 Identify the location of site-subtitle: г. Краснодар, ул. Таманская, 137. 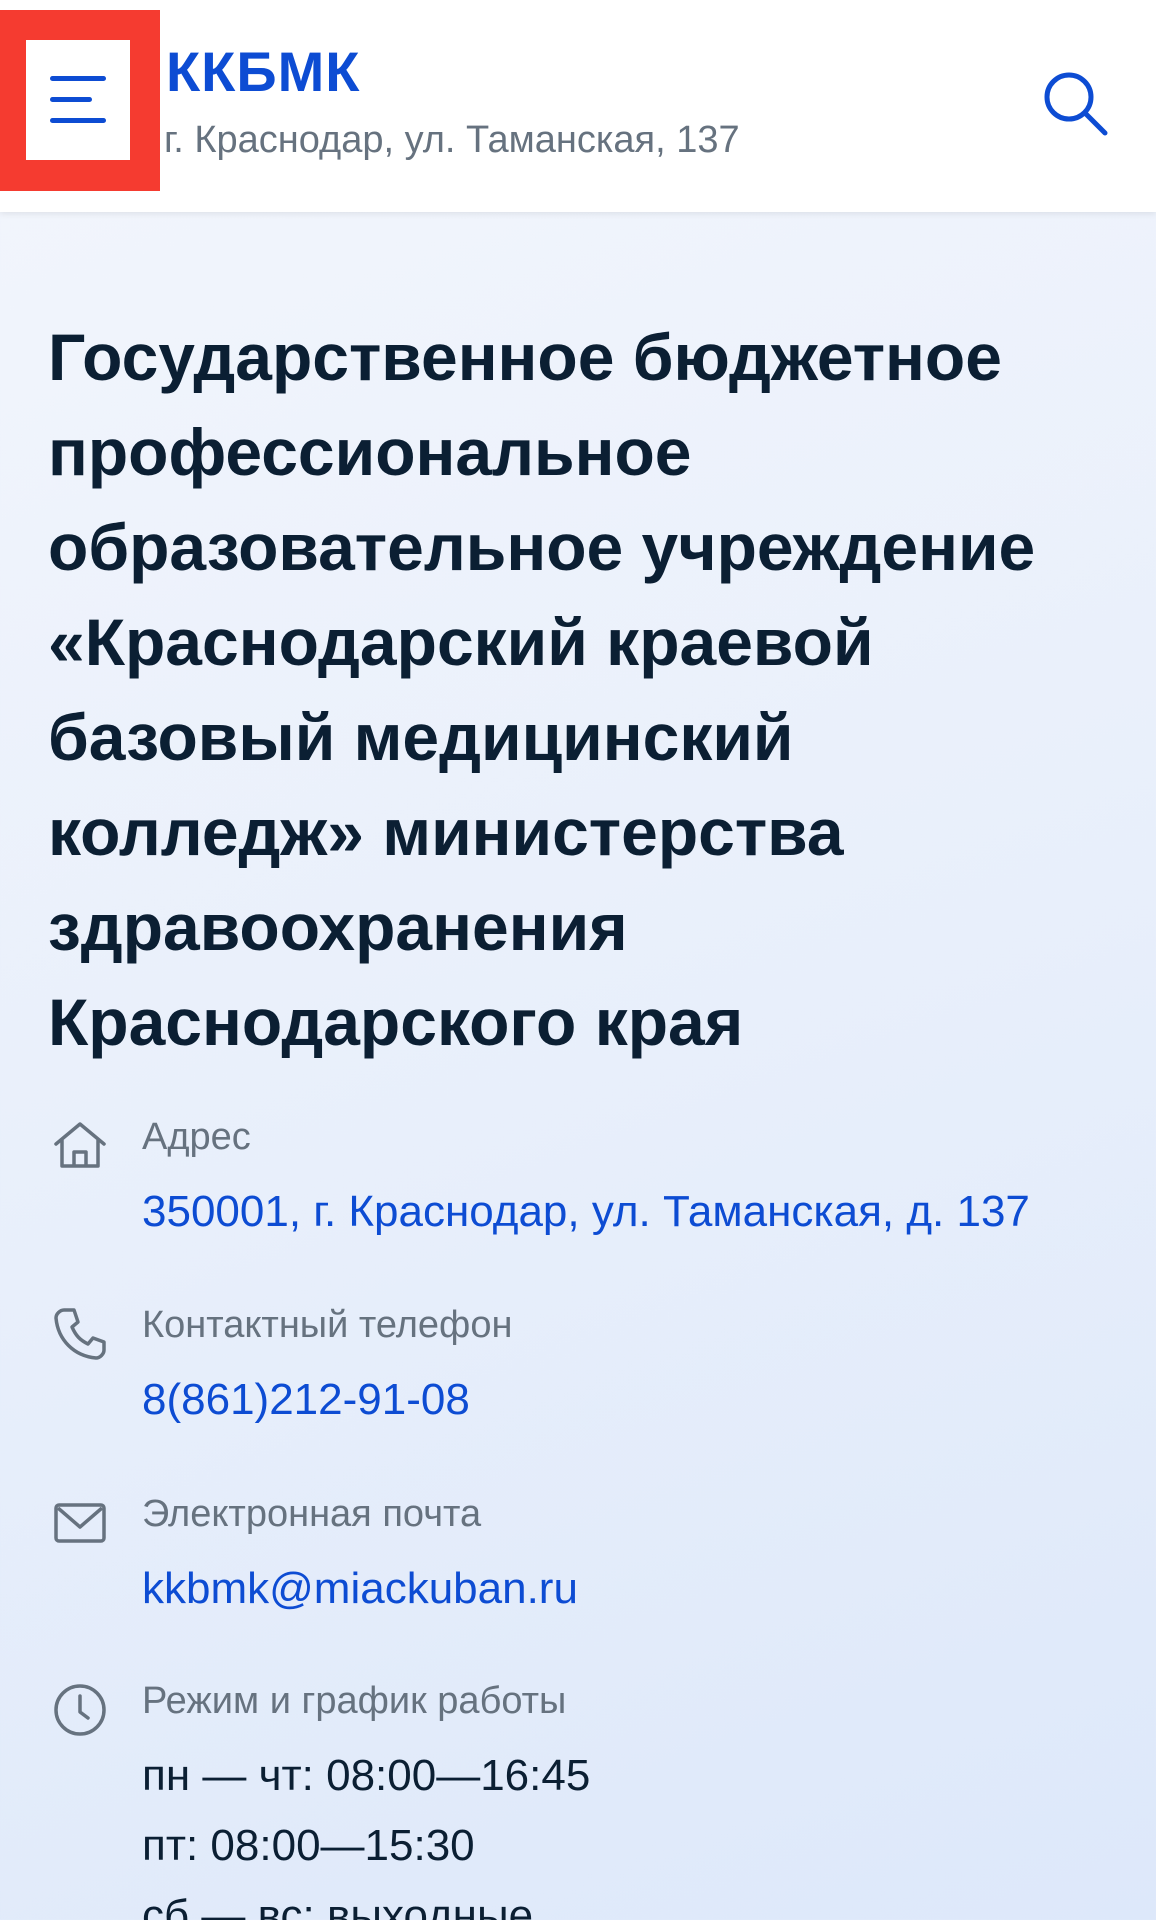
(452, 140).